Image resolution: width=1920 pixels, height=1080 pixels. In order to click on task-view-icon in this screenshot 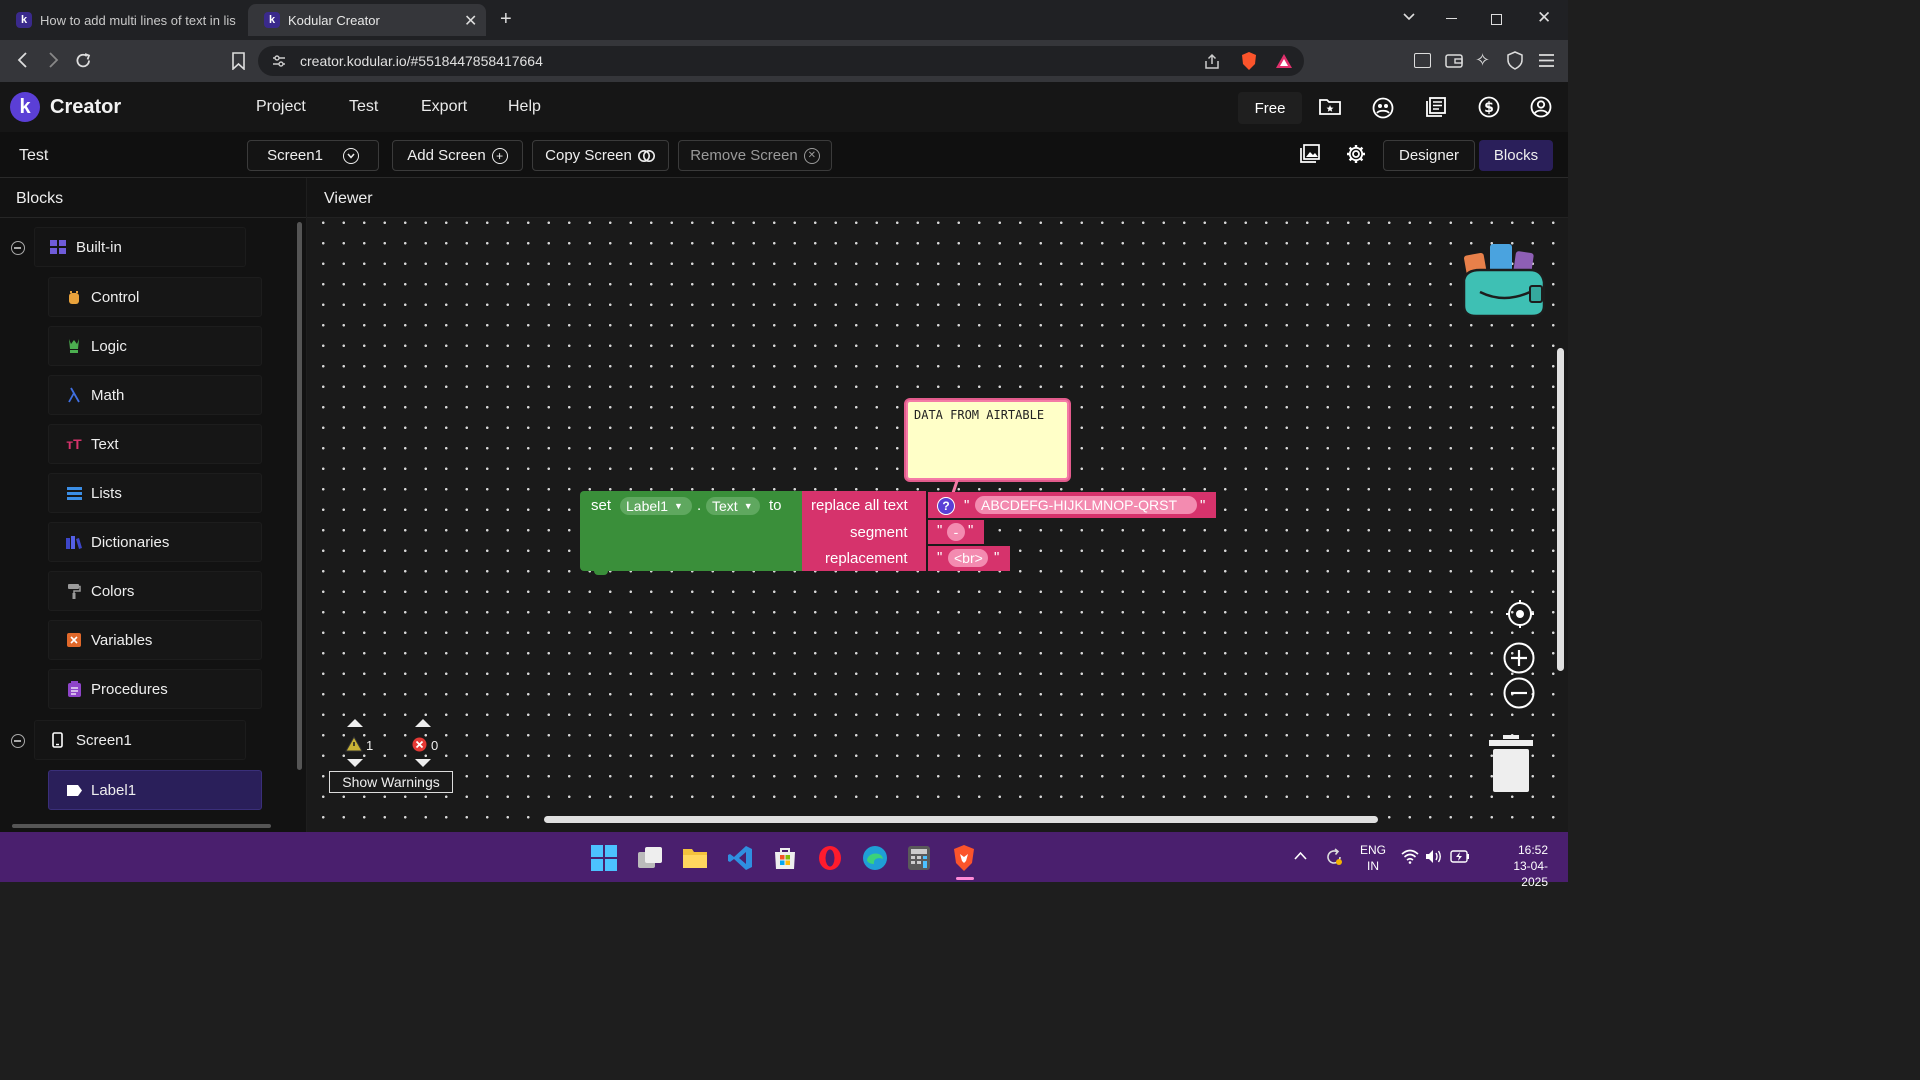, I will do `click(650, 858)`.